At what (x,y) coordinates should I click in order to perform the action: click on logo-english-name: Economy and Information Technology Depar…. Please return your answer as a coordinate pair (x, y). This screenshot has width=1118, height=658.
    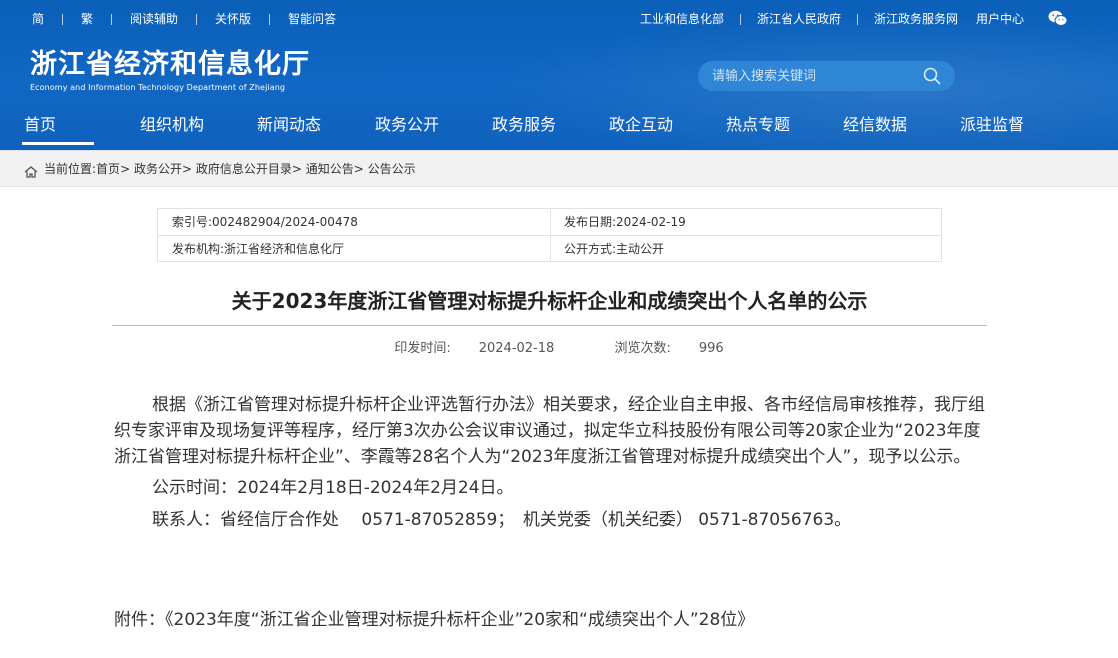
    Looking at the image, I should click on (158, 87).